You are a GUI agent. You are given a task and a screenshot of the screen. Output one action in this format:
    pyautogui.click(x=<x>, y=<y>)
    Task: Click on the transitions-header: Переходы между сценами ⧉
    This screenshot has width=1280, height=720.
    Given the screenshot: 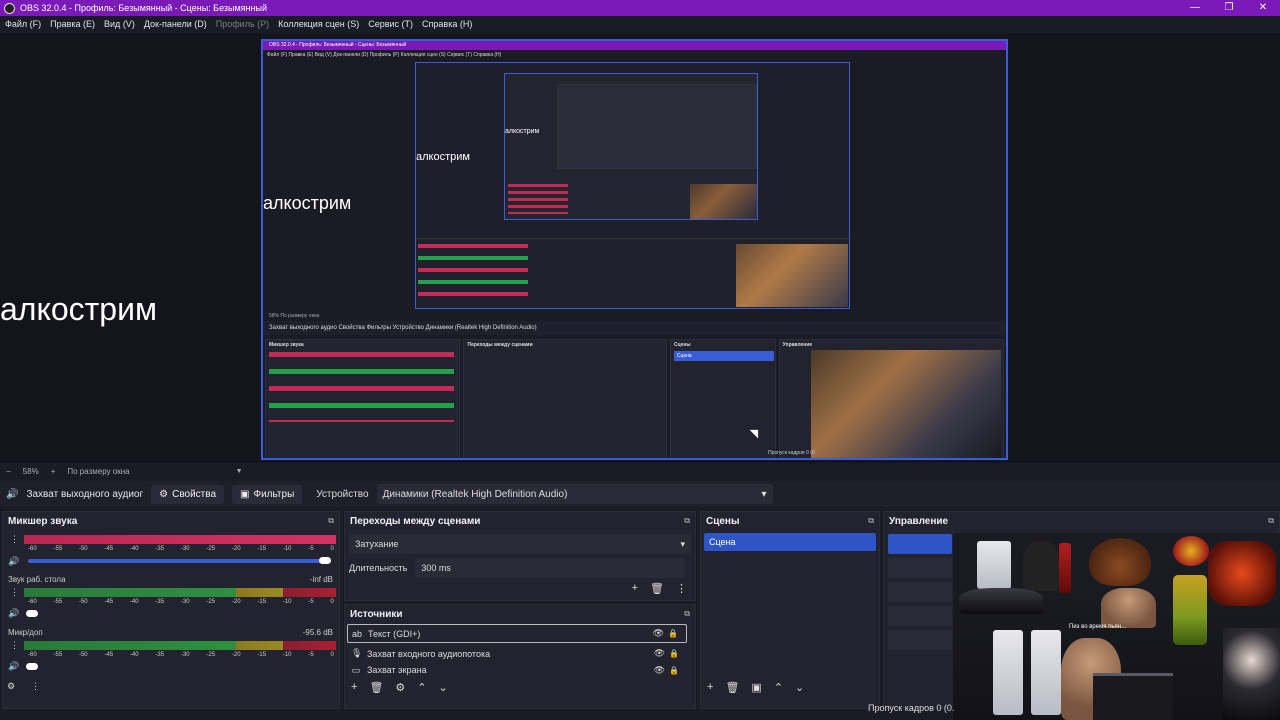 What is the action you would take?
    pyautogui.click(x=520, y=521)
    